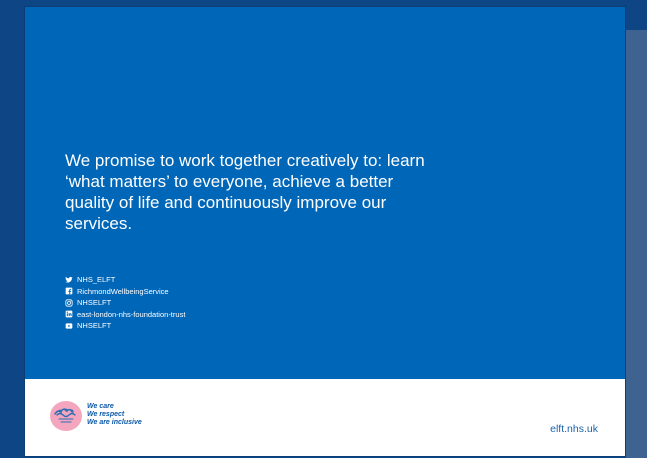 The height and width of the screenshot is (458, 647). What do you see at coordinates (69, 303) in the screenshot?
I see `instagram-icon` at bounding box center [69, 303].